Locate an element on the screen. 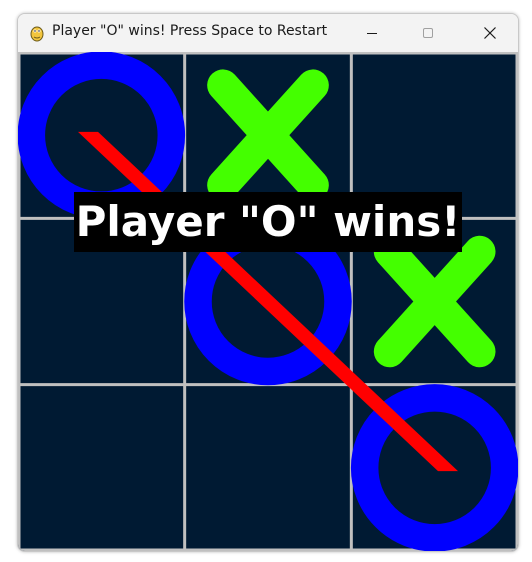 Image resolution: width=532 pixels, height=562 pixels. minimize-icon is located at coordinates (372, 33).